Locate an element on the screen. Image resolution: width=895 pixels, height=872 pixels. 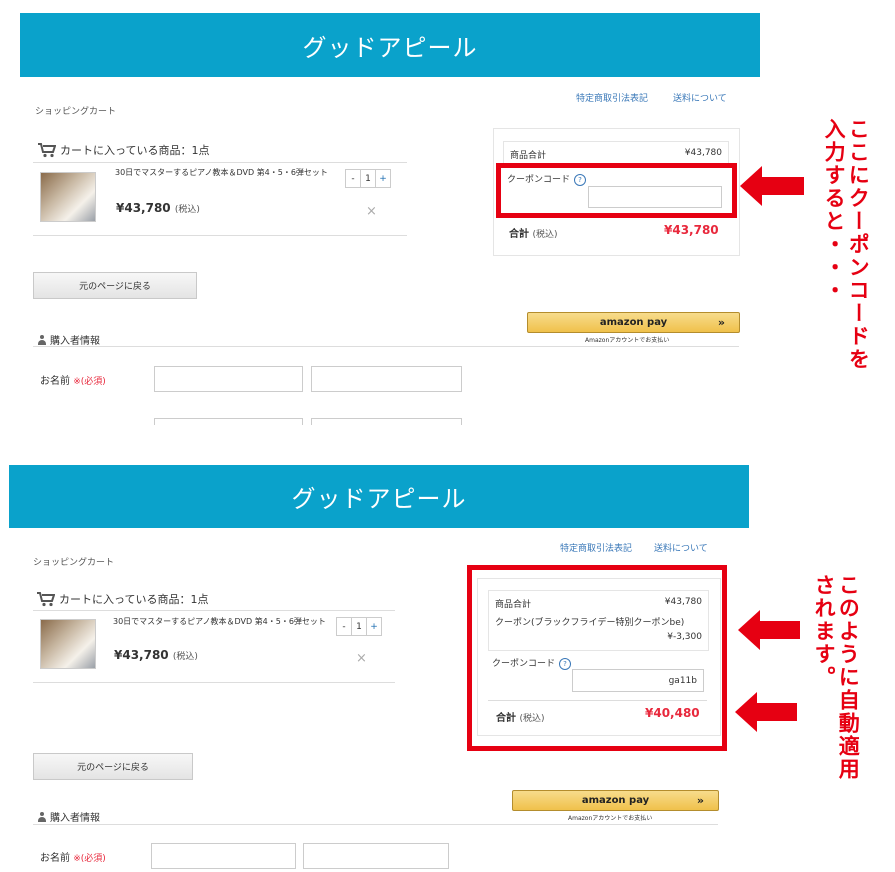
annotation-bottom-line1: このように自動適用 is located at coordinates (848, 677).